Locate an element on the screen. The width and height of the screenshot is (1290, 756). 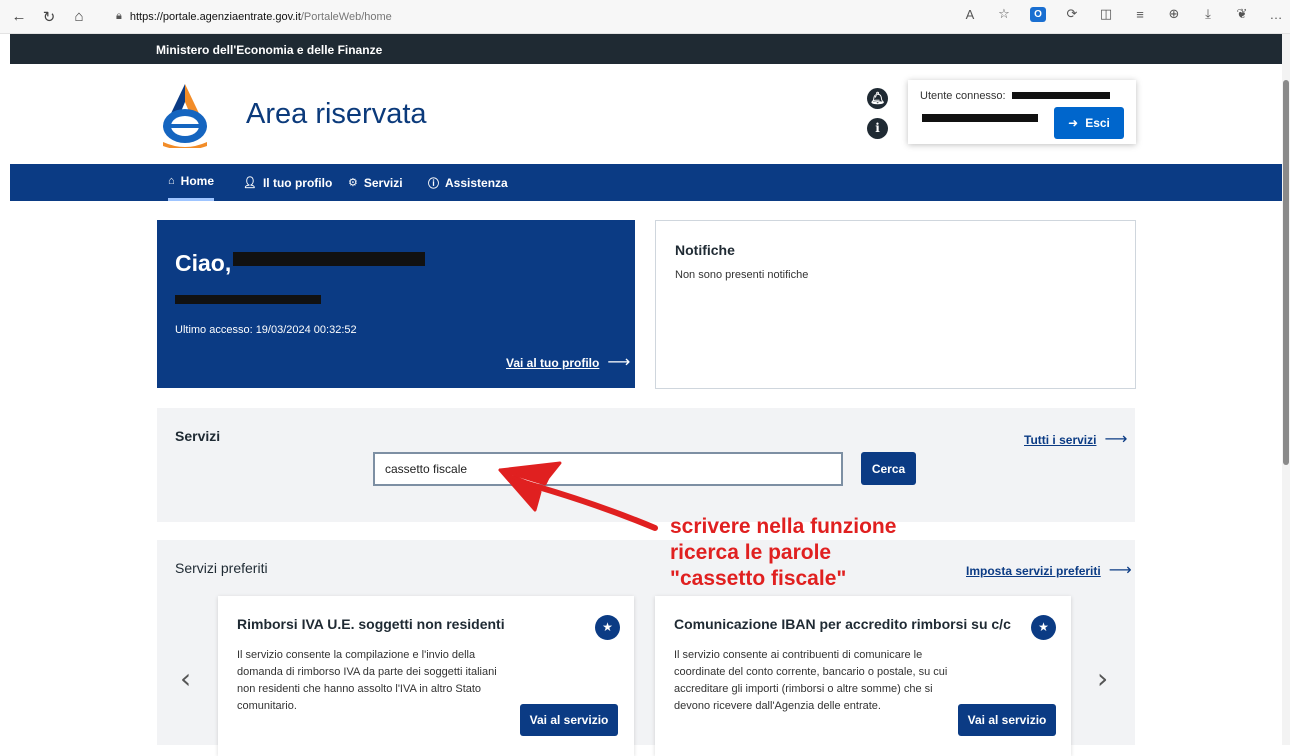
annotation-line: ricerca le parole is located at coordinates (751, 552).